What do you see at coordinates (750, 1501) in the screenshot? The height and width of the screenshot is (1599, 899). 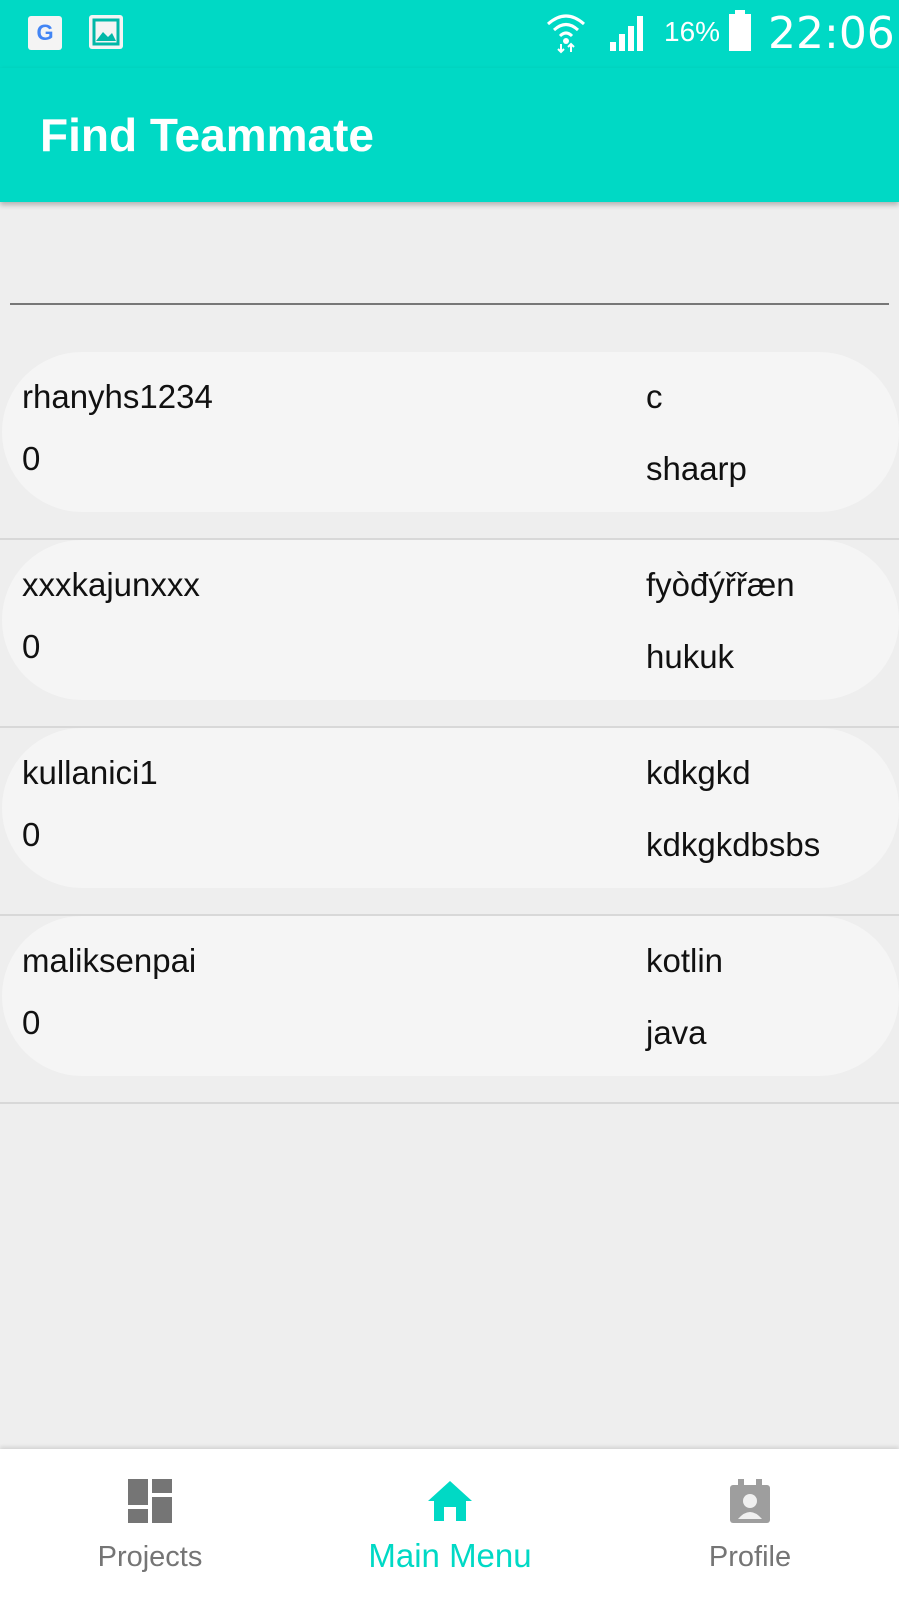 I see `profile-badge-icon` at bounding box center [750, 1501].